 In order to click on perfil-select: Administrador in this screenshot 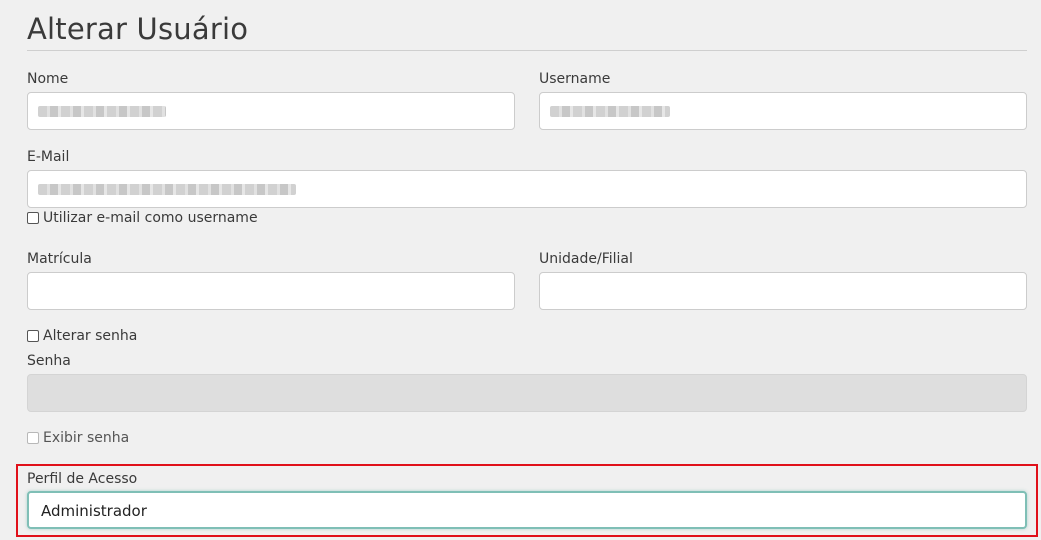, I will do `click(527, 510)`.